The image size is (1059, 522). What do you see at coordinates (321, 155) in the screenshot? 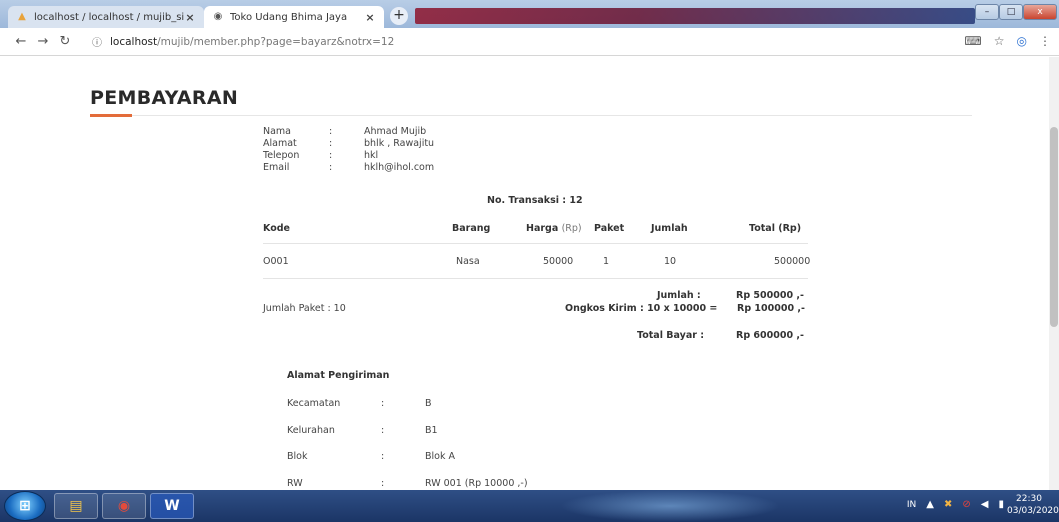
I see `customer-row-telepon: Telepon : hkl` at bounding box center [321, 155].